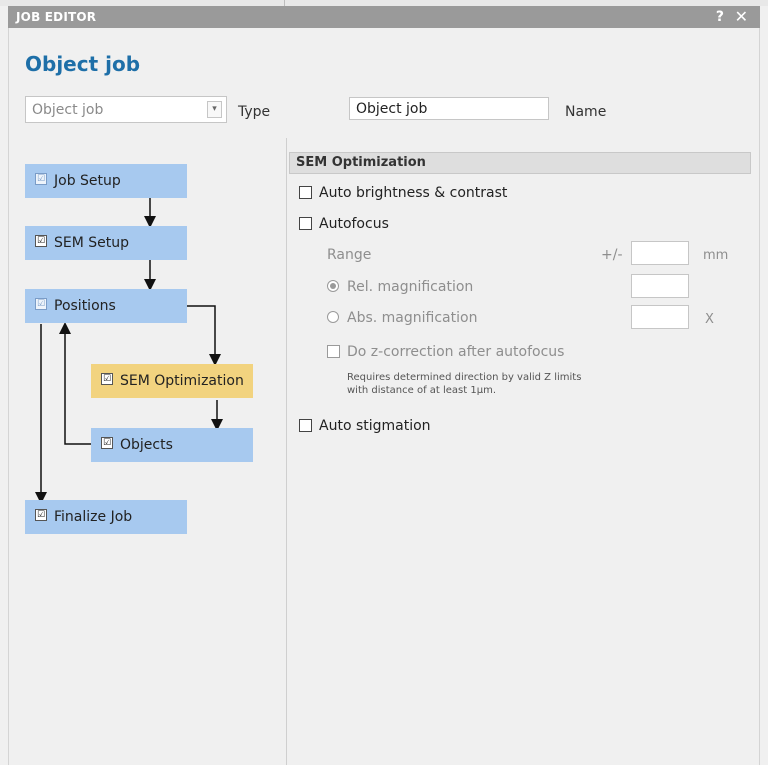  Describe the element at coordinates (333, 351) in the screenshot. I see `z-correction-checkbox` at that location.